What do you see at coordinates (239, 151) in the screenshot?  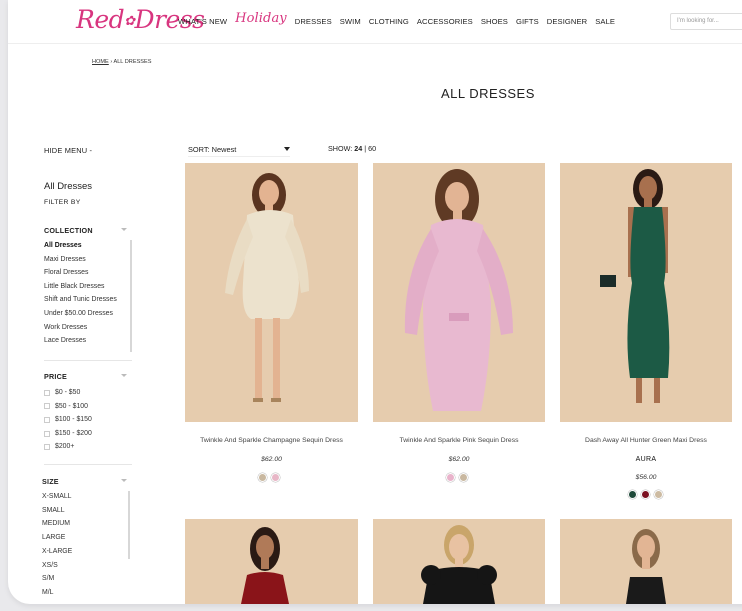 I see `sort-dropdown: SORT: Newest` at bounding box center [239, 151].